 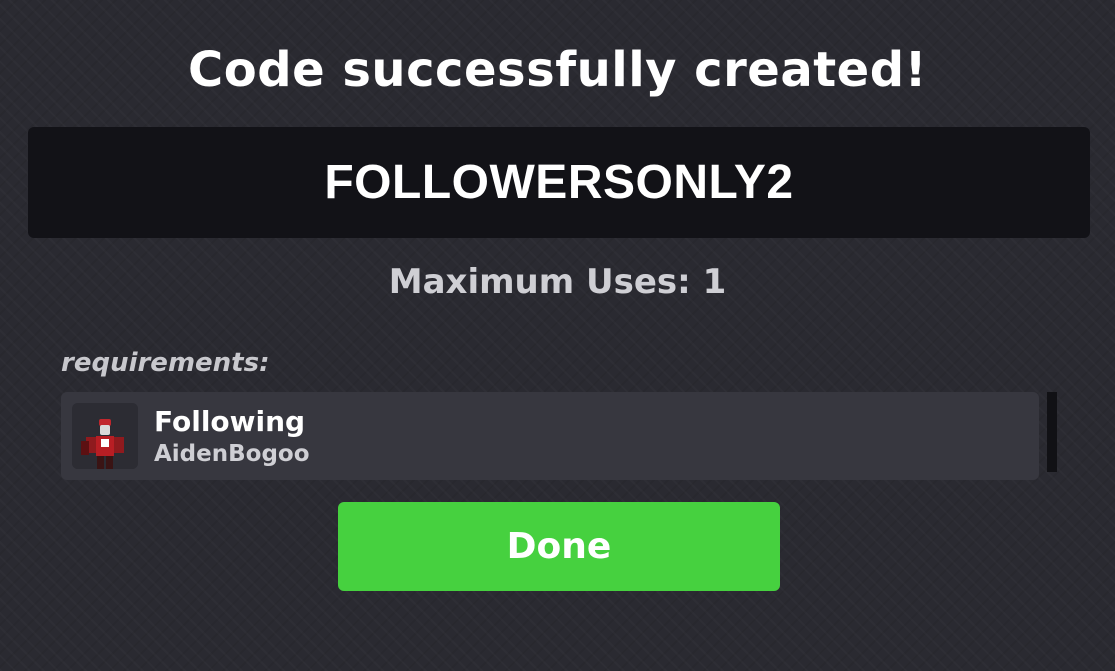 I want to click on max-uses-text: Maximum Uses: 1, so click(x=557, y=282).